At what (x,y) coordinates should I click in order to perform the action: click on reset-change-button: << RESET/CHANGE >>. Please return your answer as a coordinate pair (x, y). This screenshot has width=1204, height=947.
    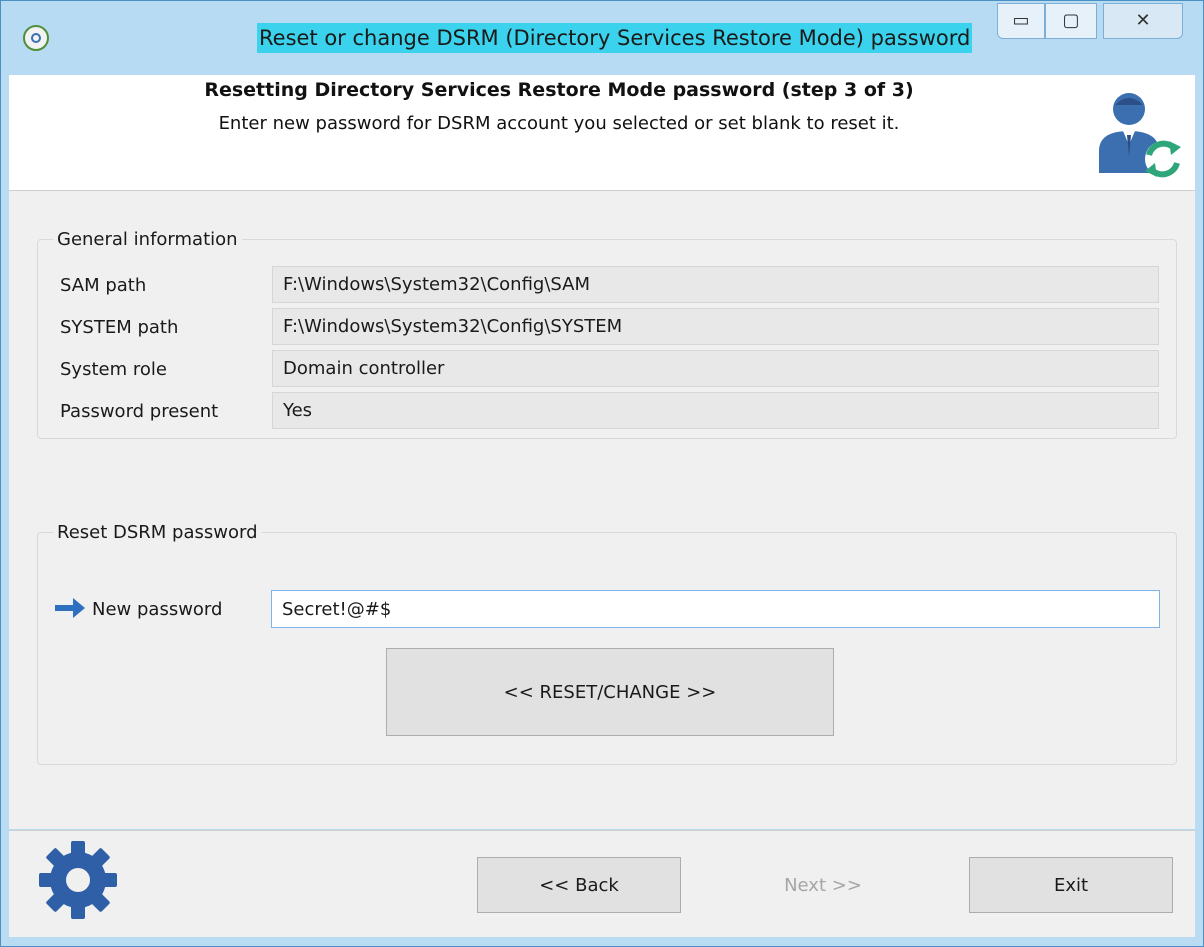
    Looking at the image, I should click on (610, 692).